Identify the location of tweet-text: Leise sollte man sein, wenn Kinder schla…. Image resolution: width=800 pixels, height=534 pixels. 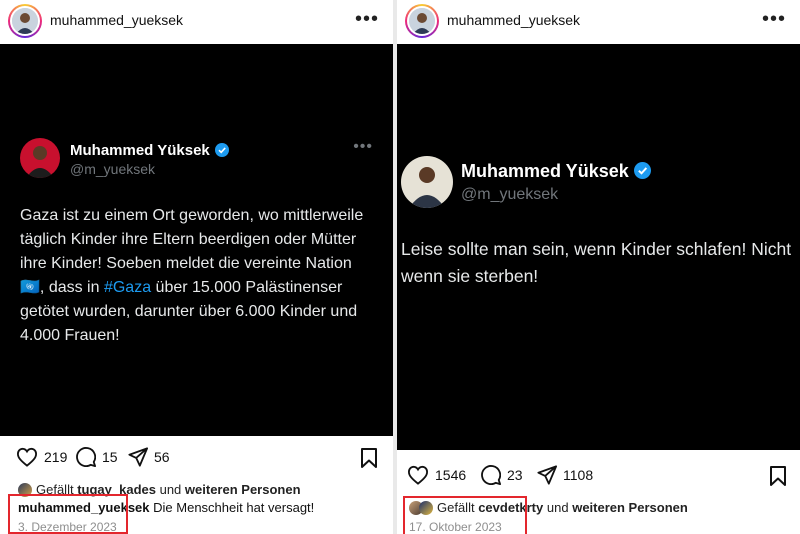
(596, 262).